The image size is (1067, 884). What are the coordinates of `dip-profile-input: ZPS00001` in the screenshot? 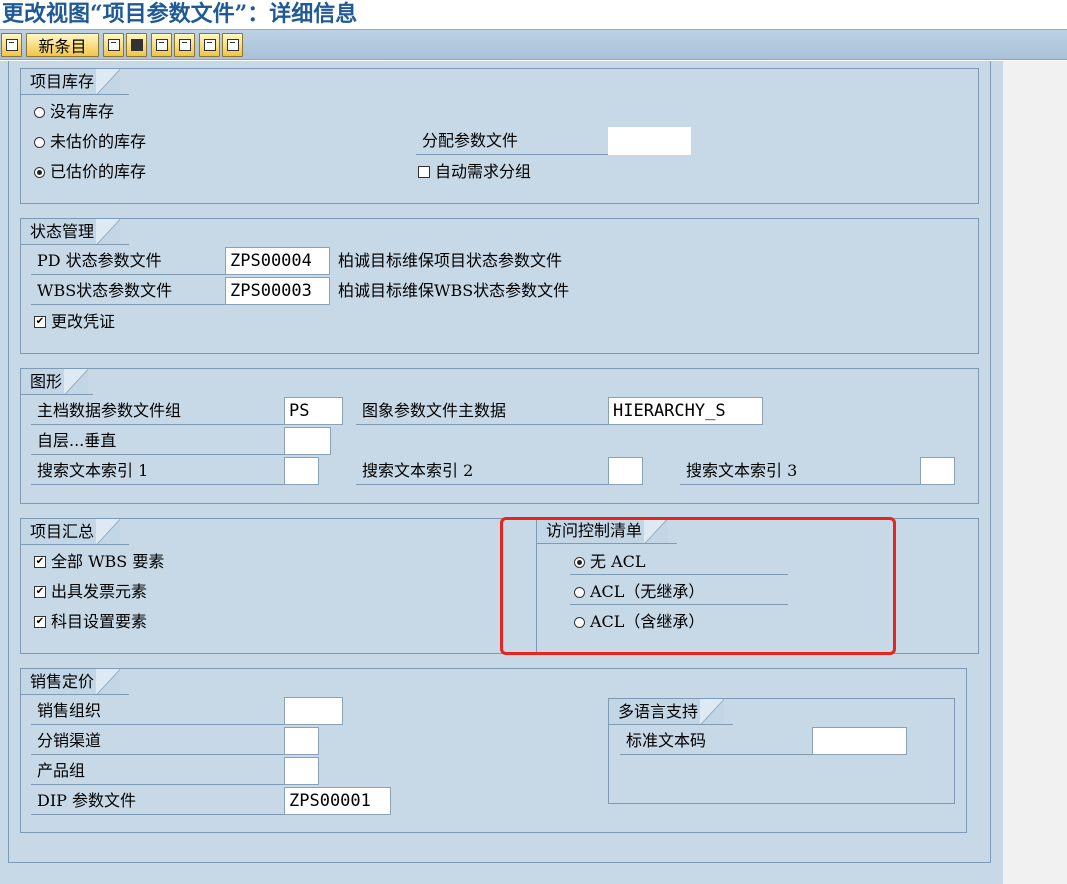 It's located at (337, 801).